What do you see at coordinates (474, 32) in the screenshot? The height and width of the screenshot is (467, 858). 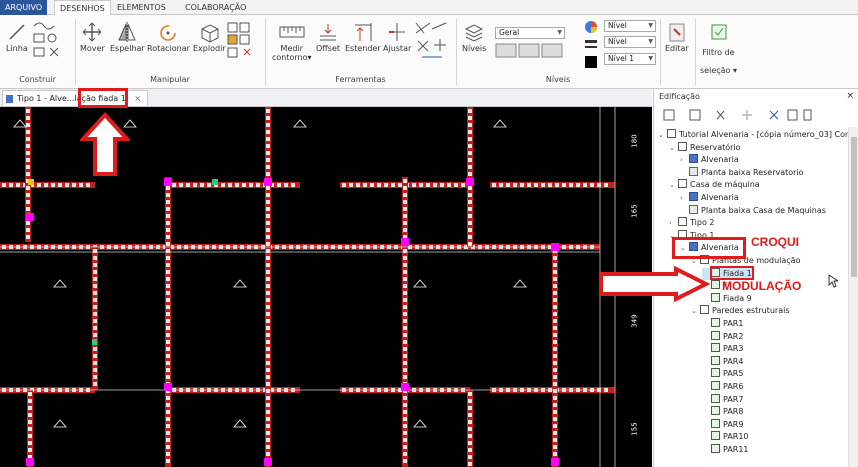 I see `layers-icon` at bounding box center [474, 32].